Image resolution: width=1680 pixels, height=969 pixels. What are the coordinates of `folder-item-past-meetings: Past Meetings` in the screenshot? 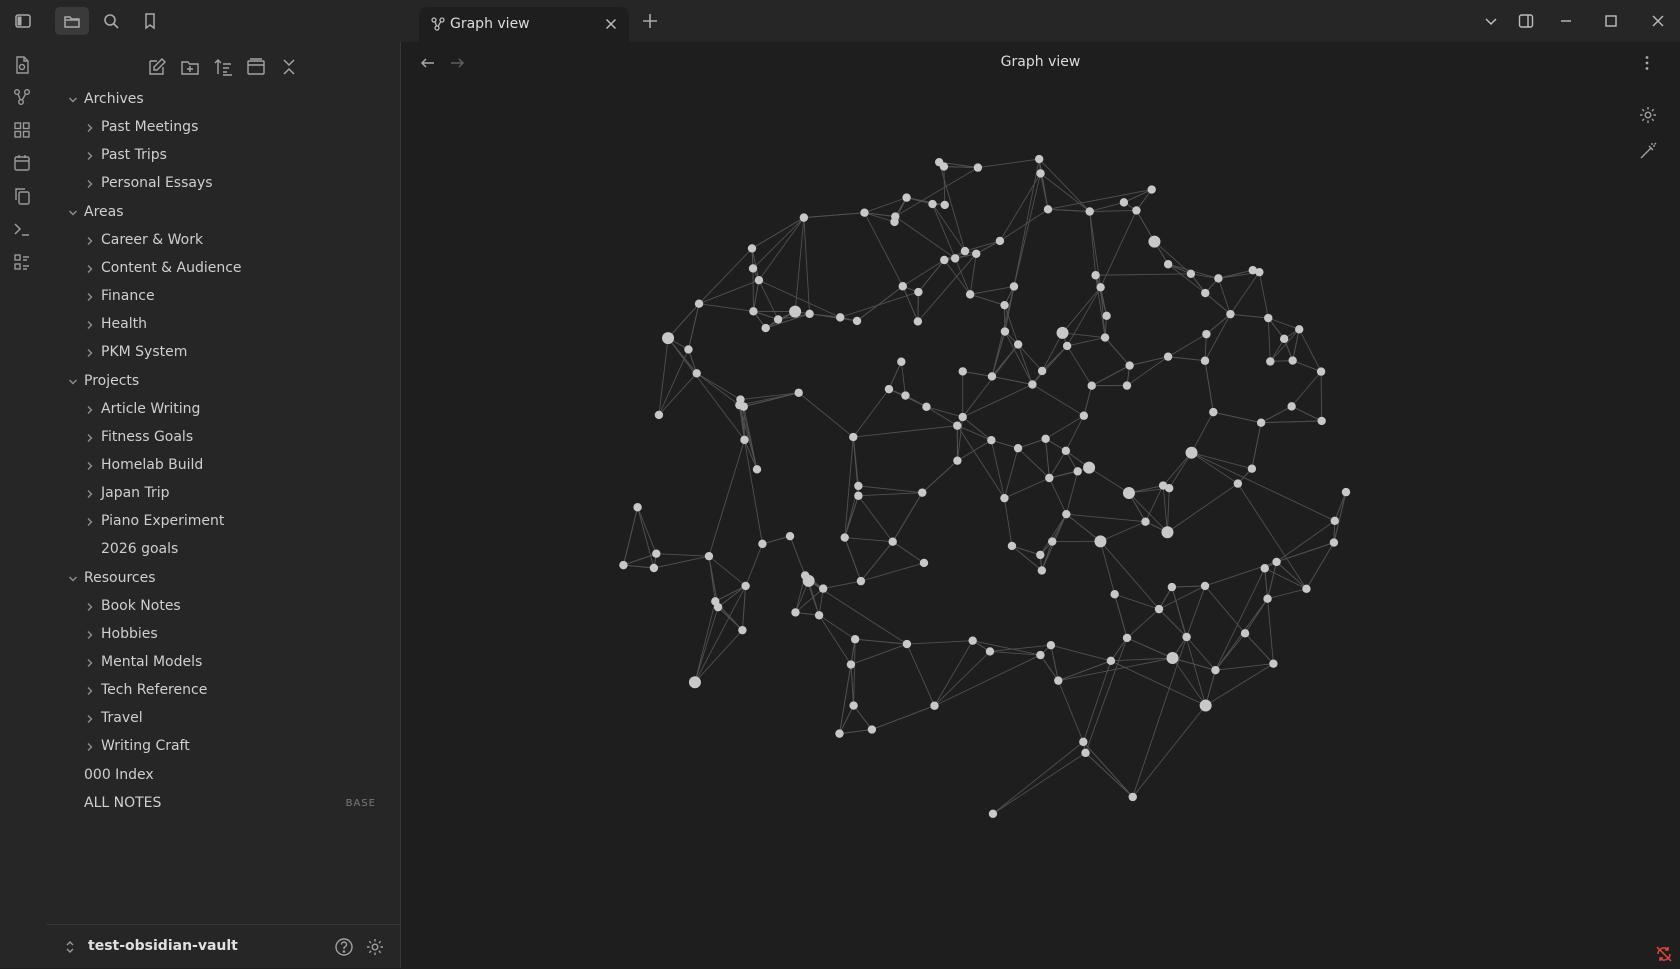 It's located at (223, 128).